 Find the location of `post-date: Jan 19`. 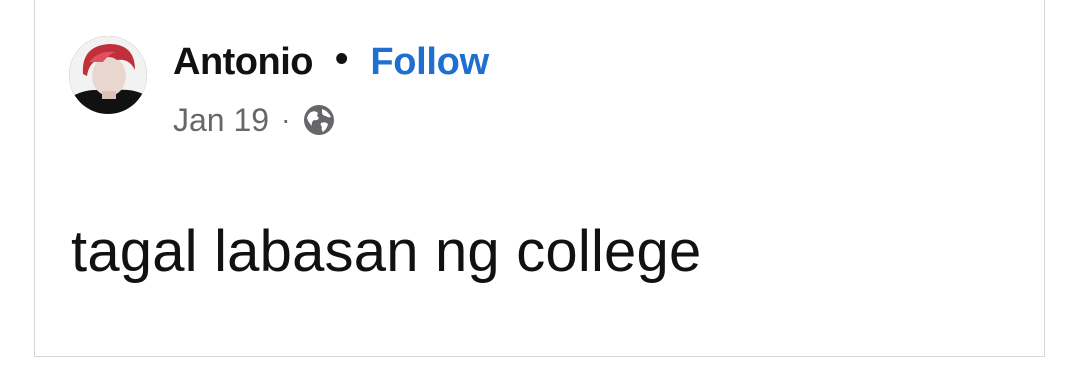

post-date: Jan 19 is located at coordinates (221, 120).